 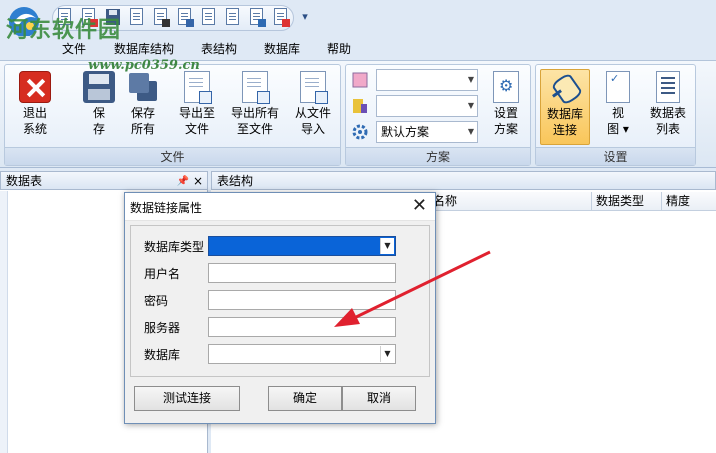 I want to click on print-icon, so click(x=161, y=17).